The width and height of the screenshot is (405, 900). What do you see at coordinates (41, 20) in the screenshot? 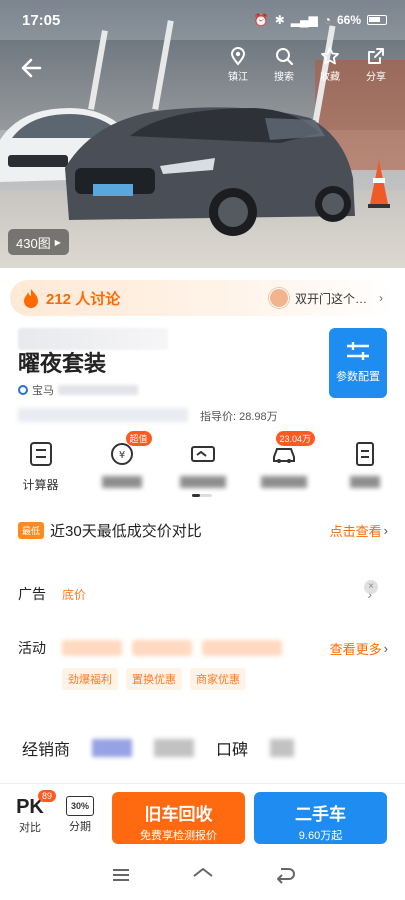
I see `status-time: 17:05` at bounding box center [41, 20].